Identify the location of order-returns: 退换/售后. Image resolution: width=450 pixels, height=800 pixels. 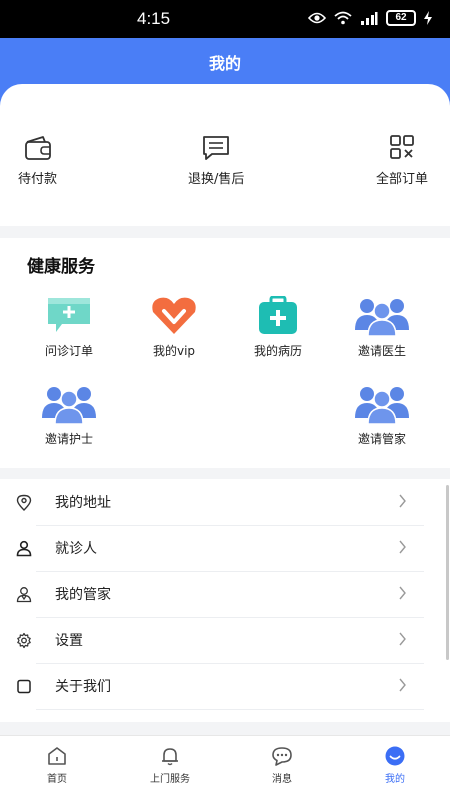
(216, 160).